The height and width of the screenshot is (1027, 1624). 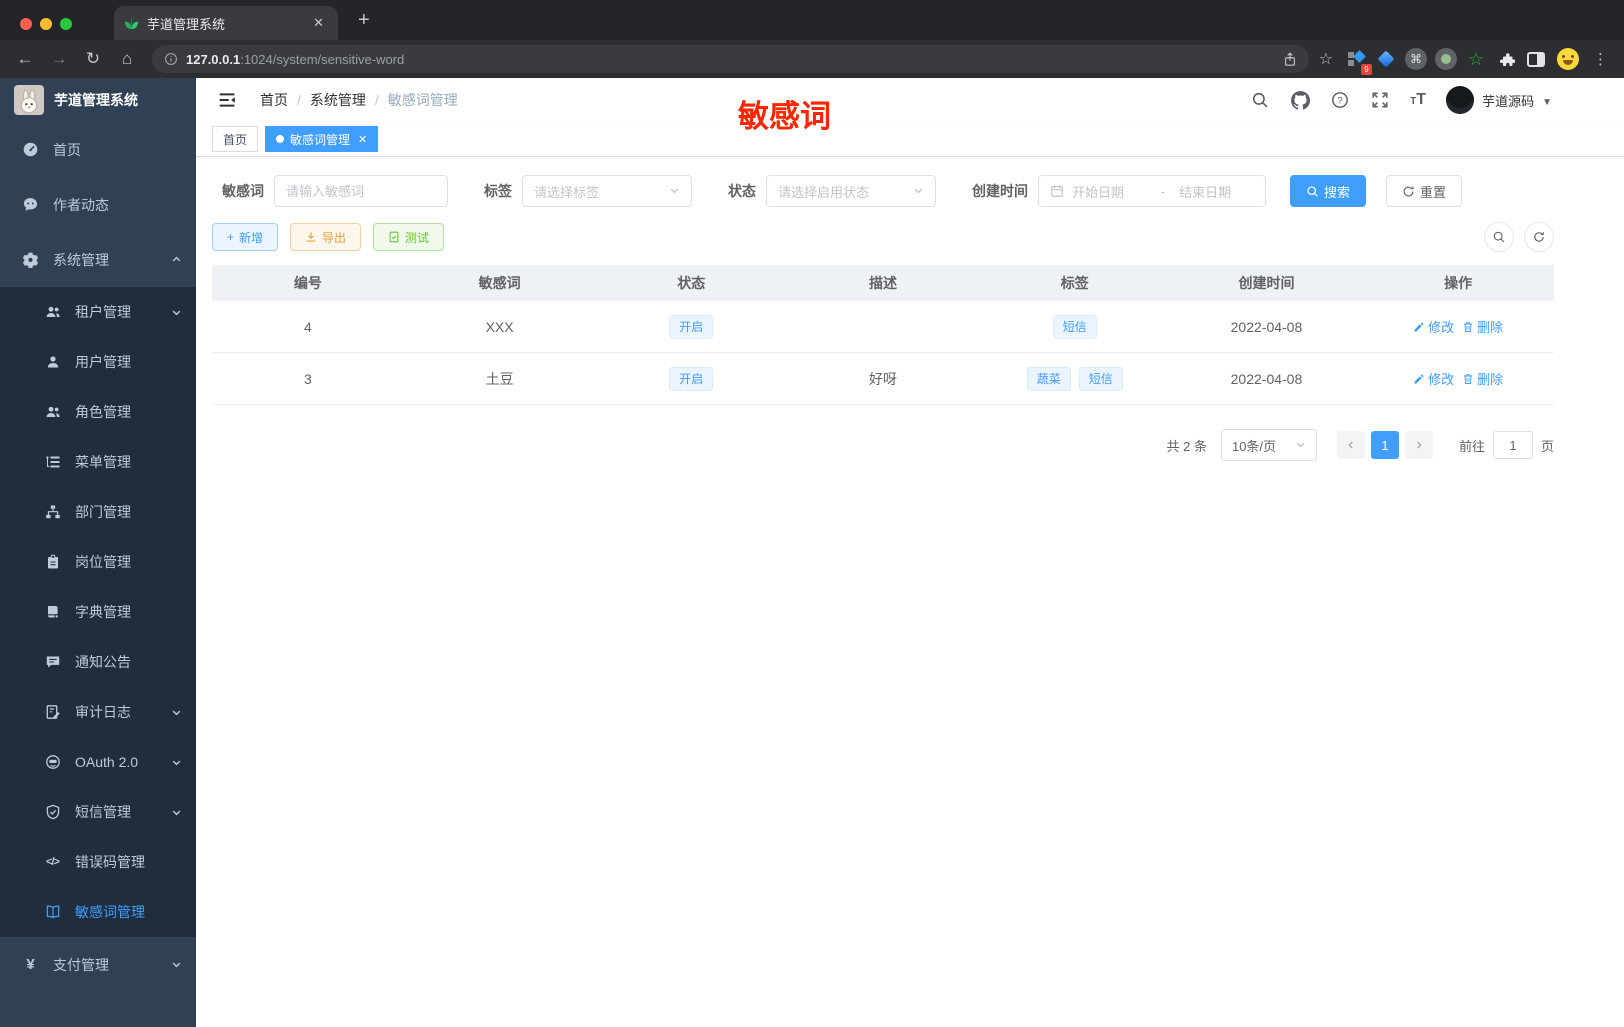 I want to click on command-circle-icon: ⌘, so click(x=1416, y=59).